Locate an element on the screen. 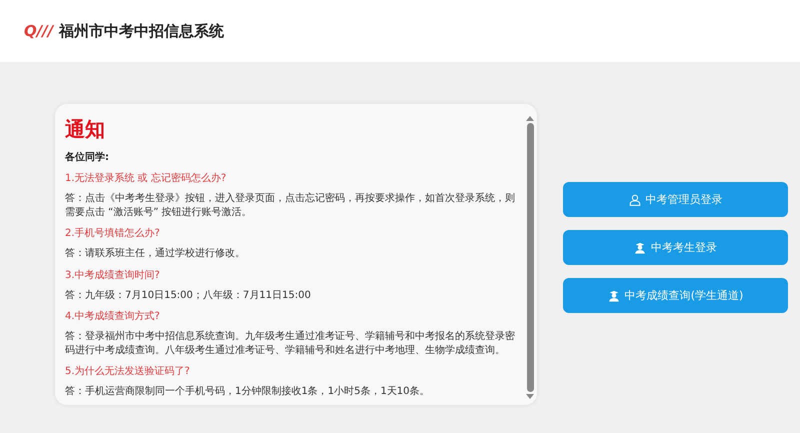 The width and height of the screenshot is (800, 433). faq-answer: 答：九年级：7月10日15:00；八年级：7月11日15:00 is located at coordinates (188, 295).